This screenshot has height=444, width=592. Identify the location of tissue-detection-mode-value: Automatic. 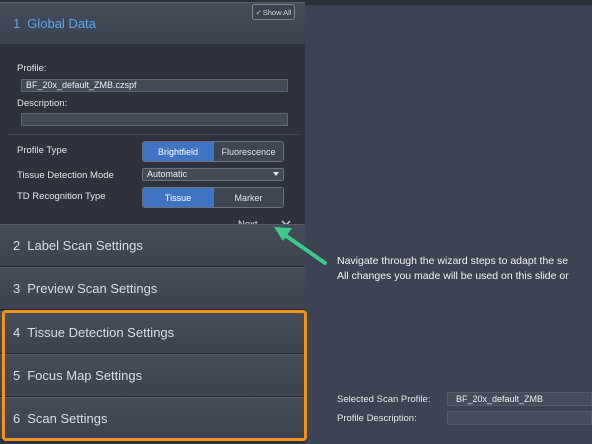
(167, 174).